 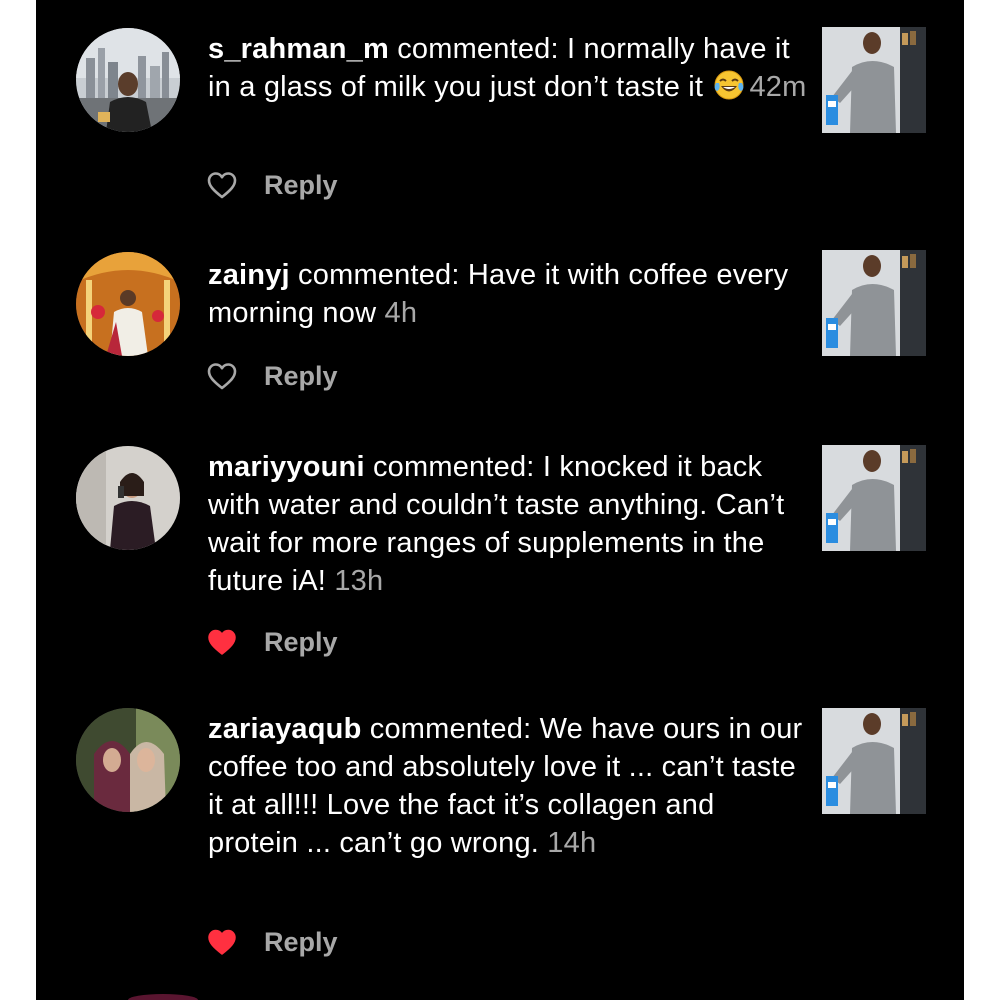 What do you see at coordinates (359, 581) in the screenshot?
I see `comment-timestamp: 13h` at bounding box center [359, 581].